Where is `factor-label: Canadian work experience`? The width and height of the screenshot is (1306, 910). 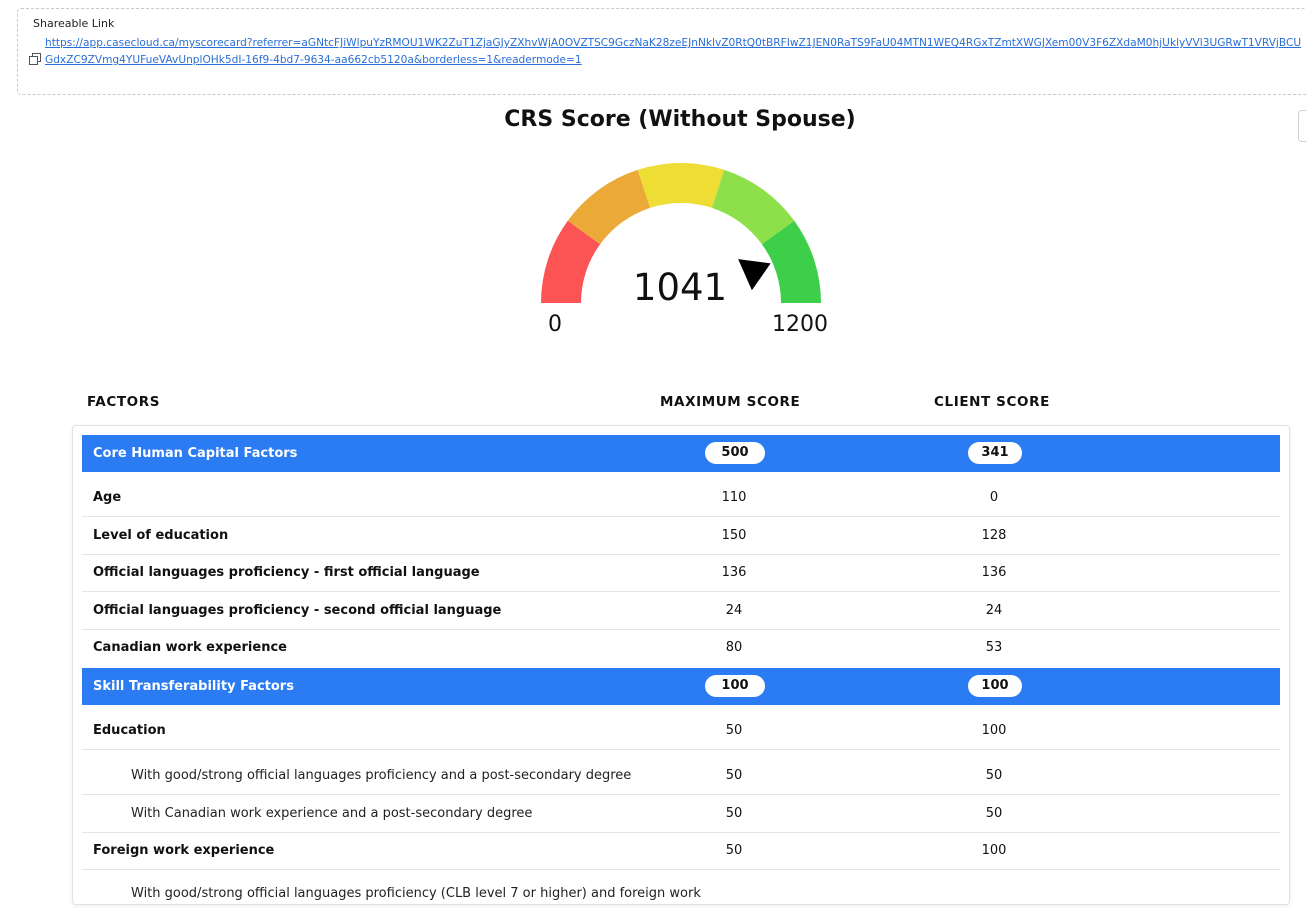 factor-label: Canadian work experience is located at coordinates (190, 647).